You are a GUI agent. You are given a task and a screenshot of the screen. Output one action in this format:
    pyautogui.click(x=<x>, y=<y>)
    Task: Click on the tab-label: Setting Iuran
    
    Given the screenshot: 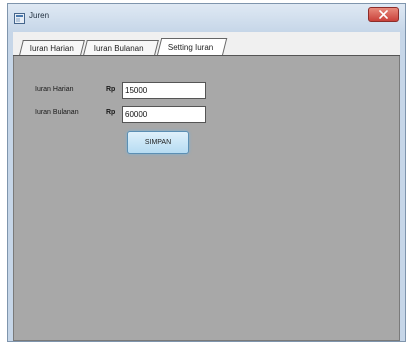 What is the action you would take?
    pyautogui.click(x=190, y=47)
    